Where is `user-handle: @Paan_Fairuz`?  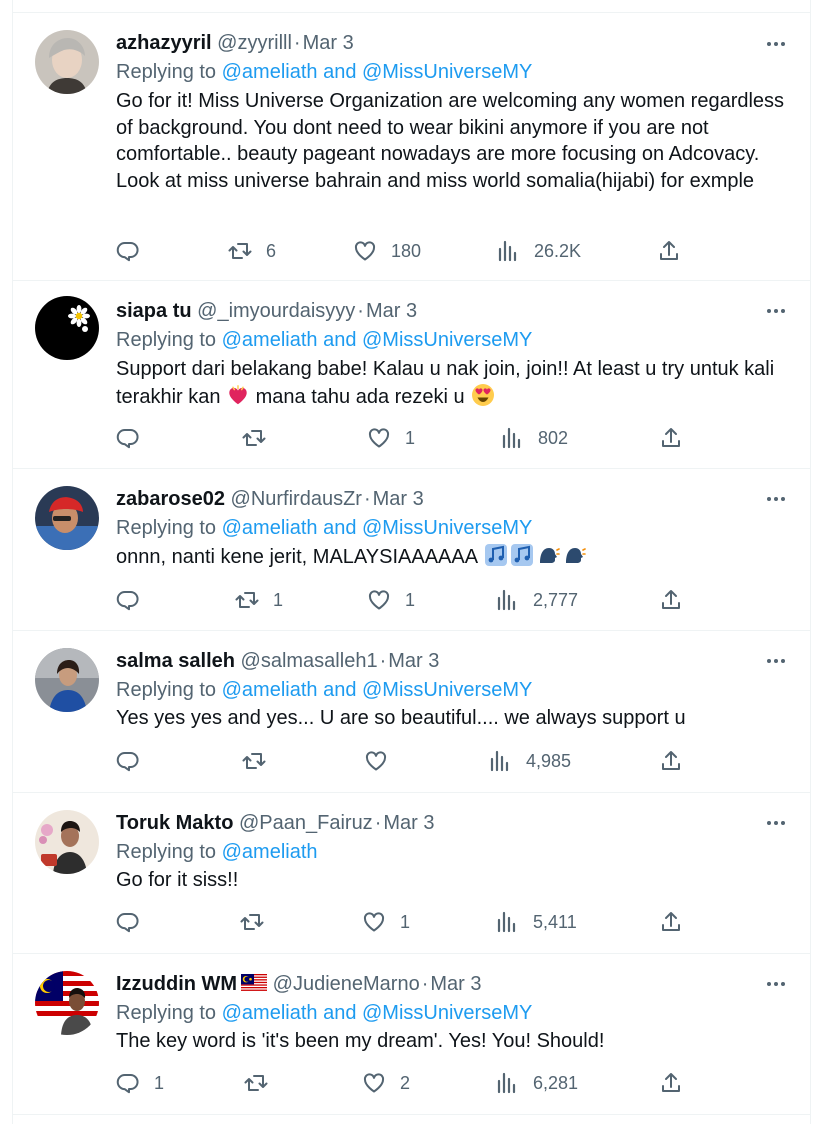
user-handle: @Paan_Fairuz is located at coordinates (306, 823).